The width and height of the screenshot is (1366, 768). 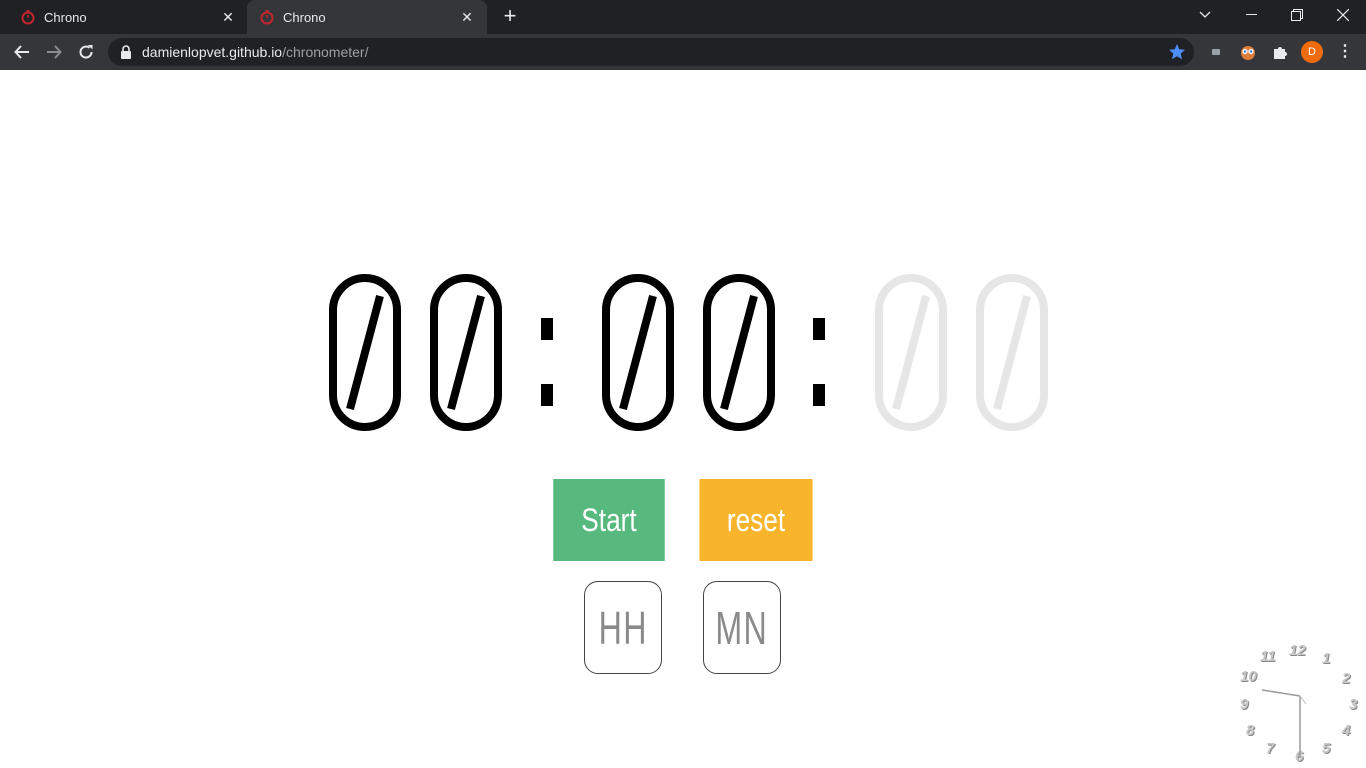 I want to click on reload-icon, so click(x=86, y=52).